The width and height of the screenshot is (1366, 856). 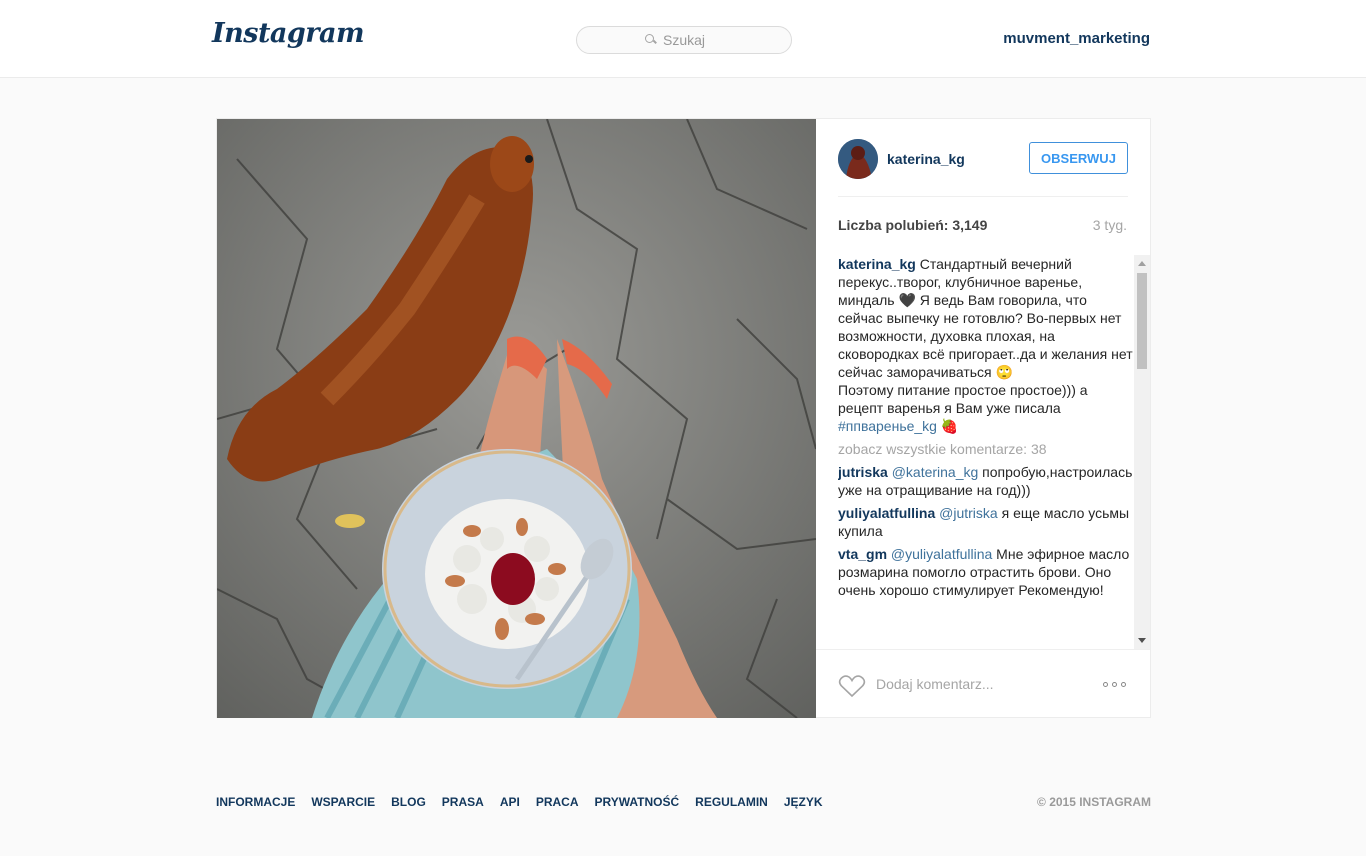 I want to click on comment-mention: @yuliyalatfullina, so click(x=941, y=554).